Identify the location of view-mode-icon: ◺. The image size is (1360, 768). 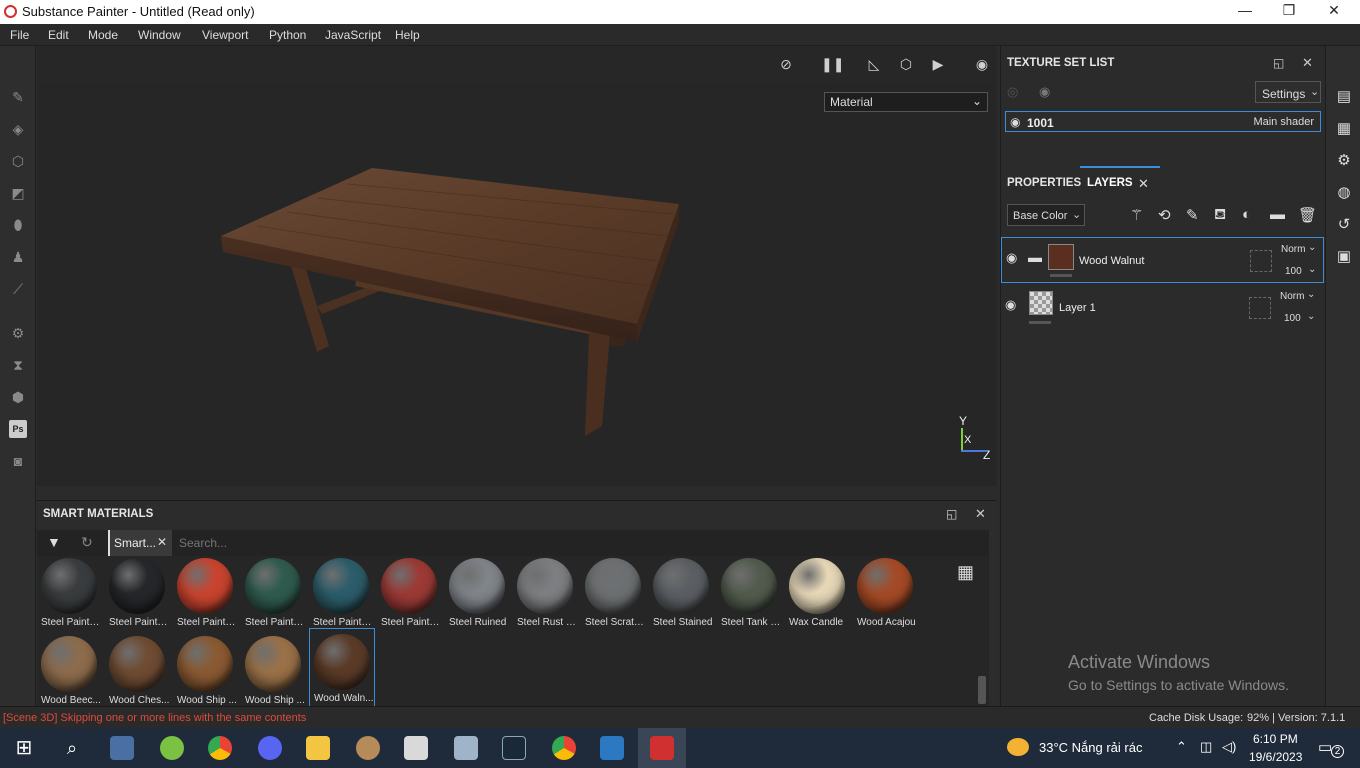
(874, 64).